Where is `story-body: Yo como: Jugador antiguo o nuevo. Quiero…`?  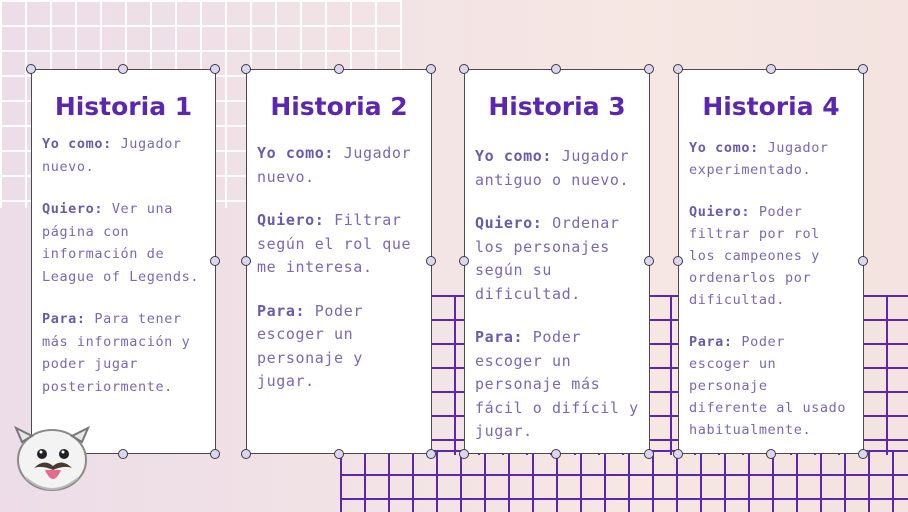 story-body: Yo como: Jugador antiguo o nuevo. Quiero… is located at coordinates (557, 294).